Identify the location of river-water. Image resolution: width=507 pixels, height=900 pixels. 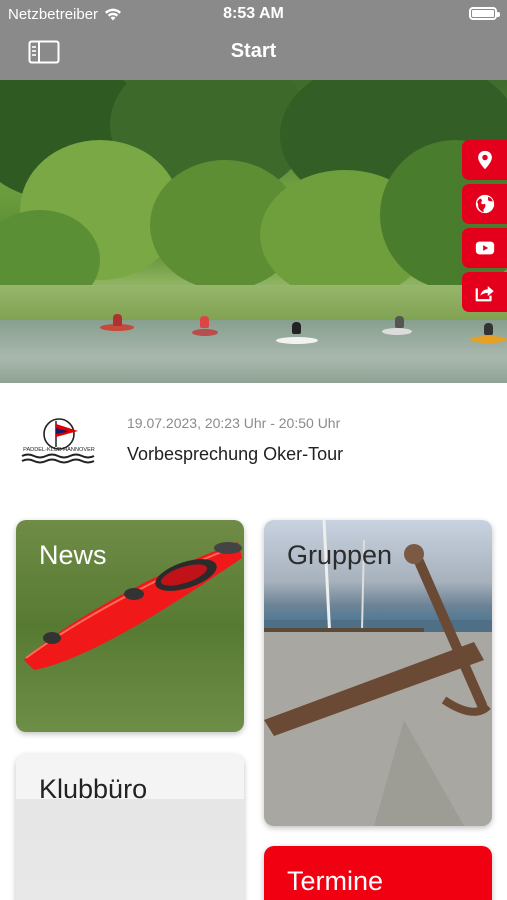
(253, 351).